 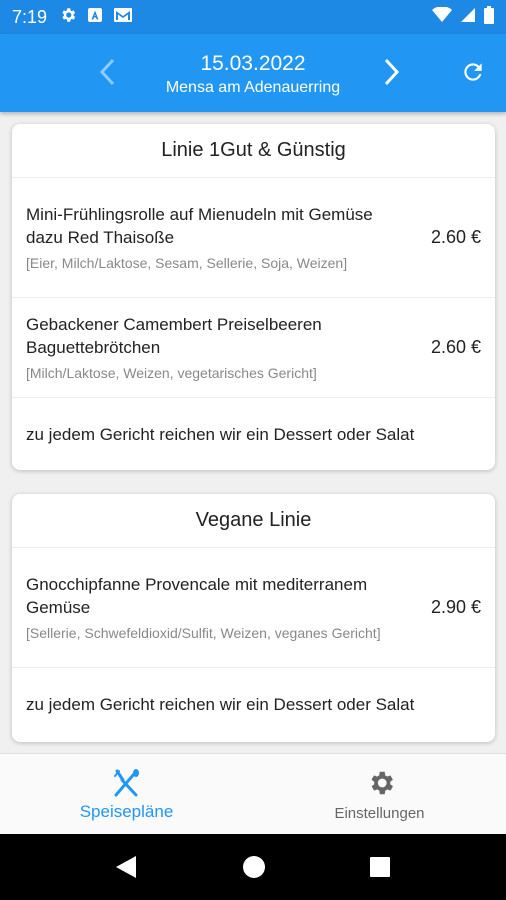 I want to click on bottom-navigation: Speisepläne Einstellungen, so click(x=253, y=793).